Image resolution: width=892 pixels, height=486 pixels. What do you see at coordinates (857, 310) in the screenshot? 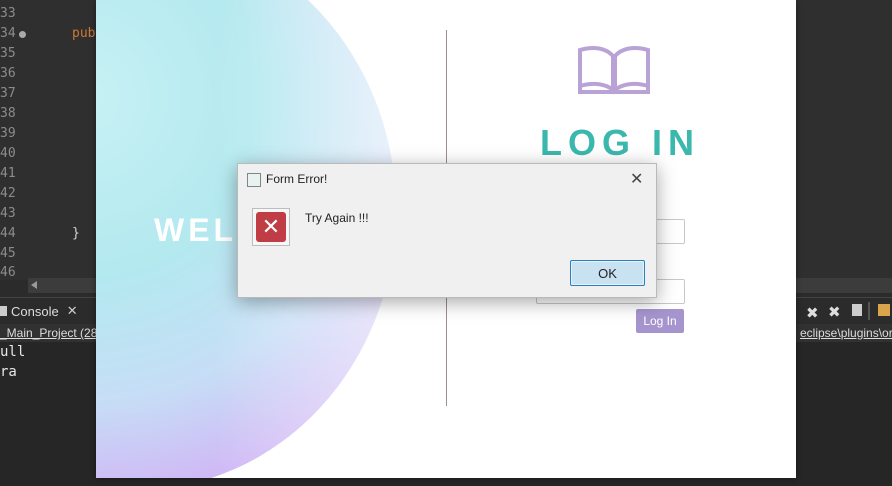
I see `scroll-lock-icon` at bounding box center [857, 310].